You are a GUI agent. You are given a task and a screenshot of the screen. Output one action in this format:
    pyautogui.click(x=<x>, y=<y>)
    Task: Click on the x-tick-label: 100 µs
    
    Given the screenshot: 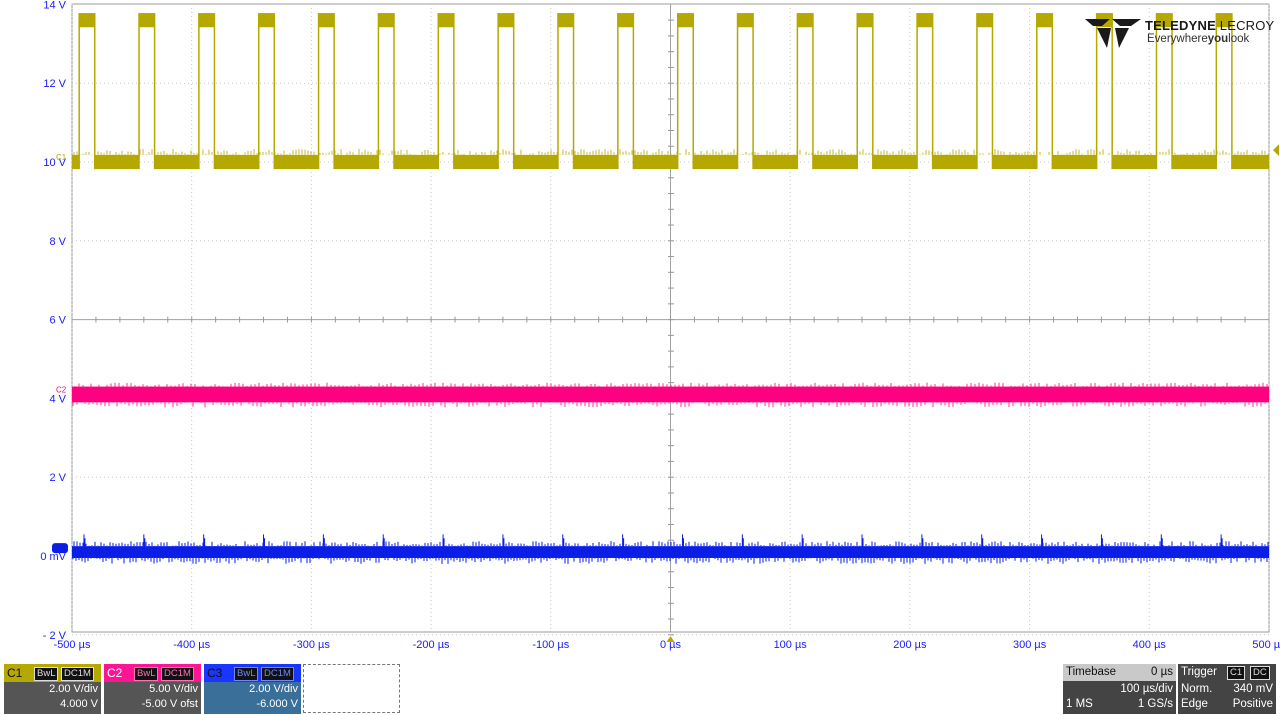 What is the action you would take?
    pyautogui.click(x=791, y=645)
    